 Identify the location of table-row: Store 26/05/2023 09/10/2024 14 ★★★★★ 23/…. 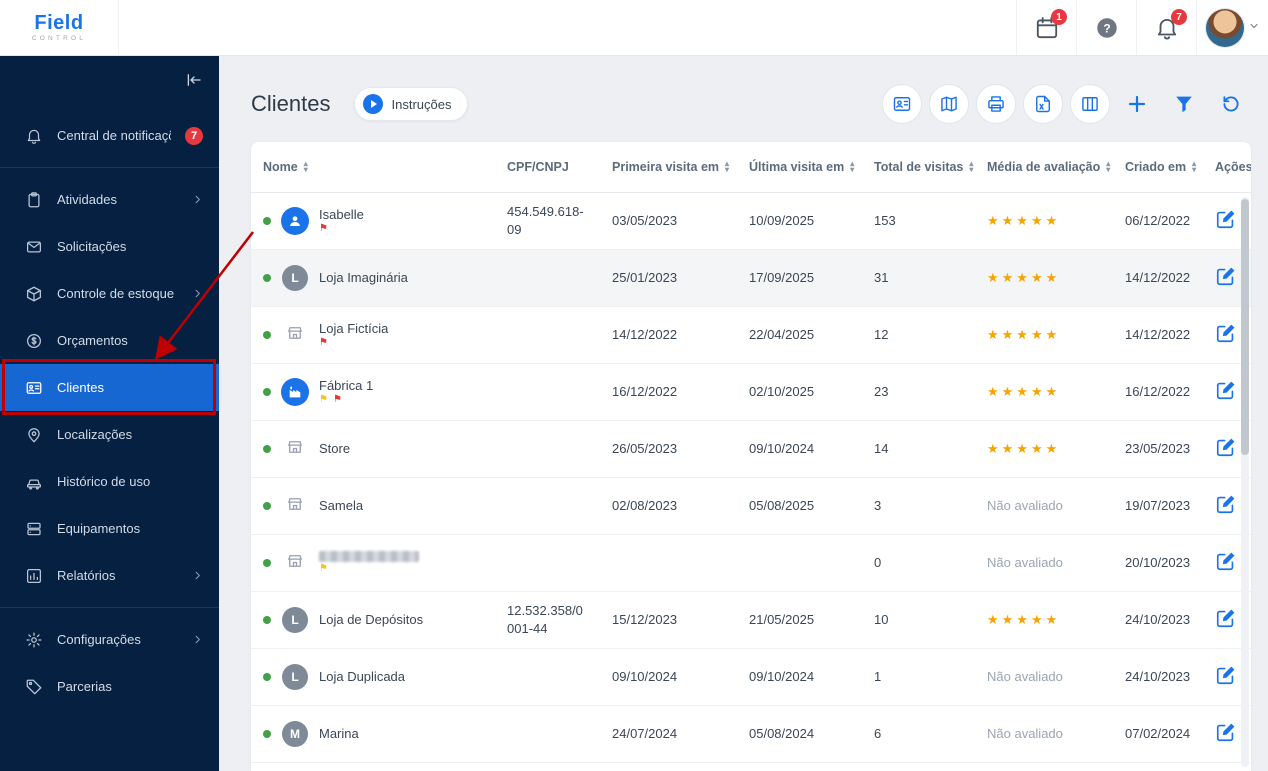
(751, 449).